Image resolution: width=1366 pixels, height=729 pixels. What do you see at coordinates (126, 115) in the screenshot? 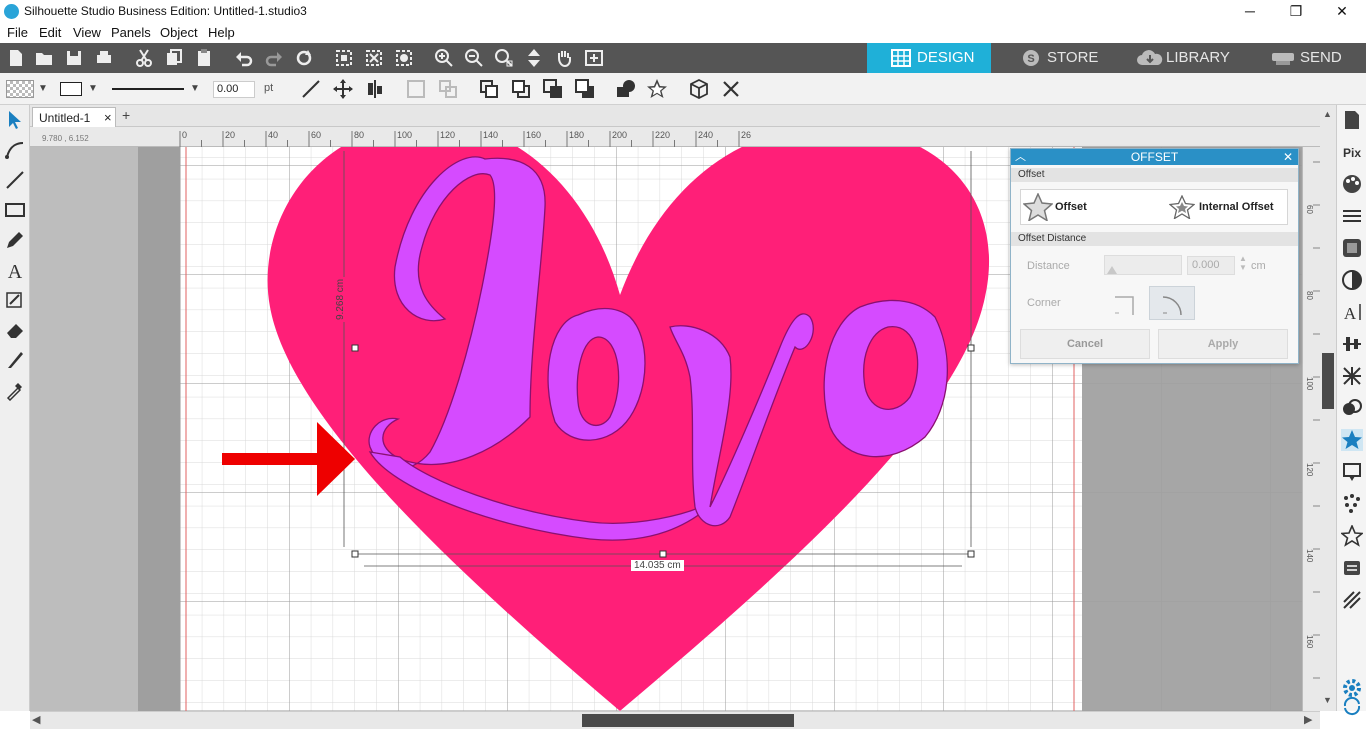
I see `add-tab-button: +` at bounding box center [126, 115].